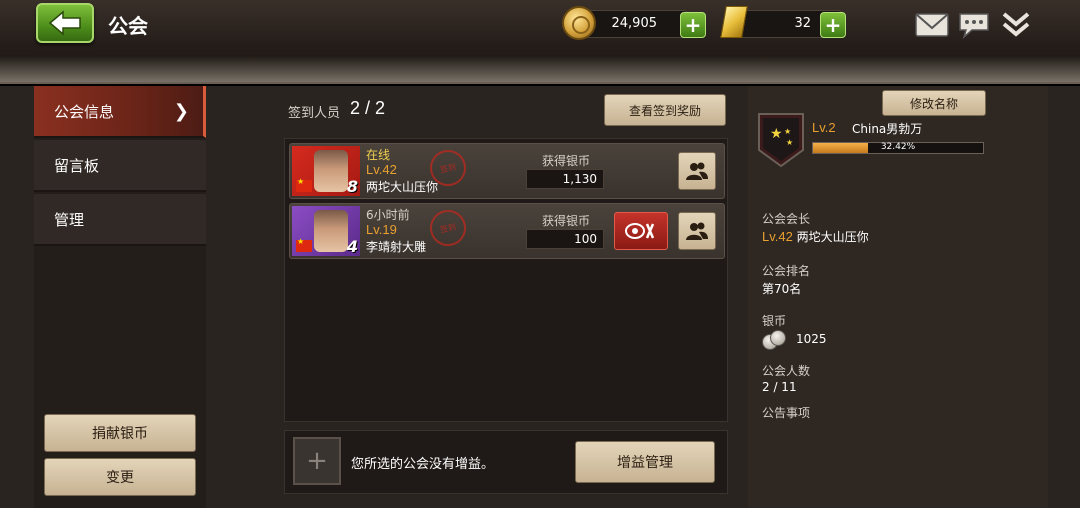 This screenshot has height=508, width=1080. I want to click on sidebar-item-label: 管理, so click(69, 220).